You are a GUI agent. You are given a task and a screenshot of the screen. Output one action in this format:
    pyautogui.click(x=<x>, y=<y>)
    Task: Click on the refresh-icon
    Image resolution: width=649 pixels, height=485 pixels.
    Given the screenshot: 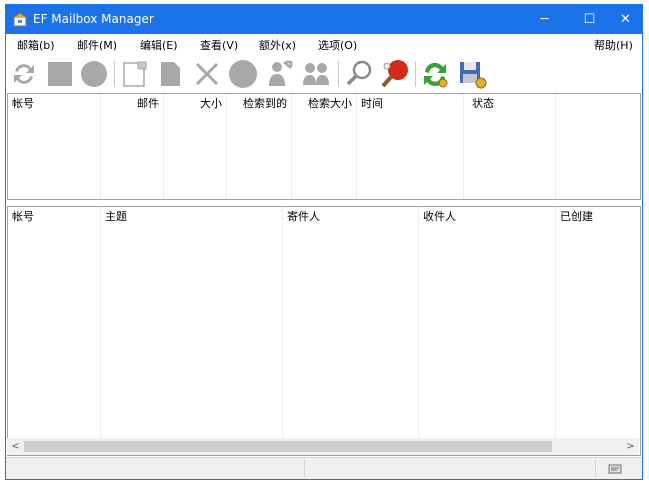 What is the action you would take?
    pyautogui.click(x=24, y=74)
    